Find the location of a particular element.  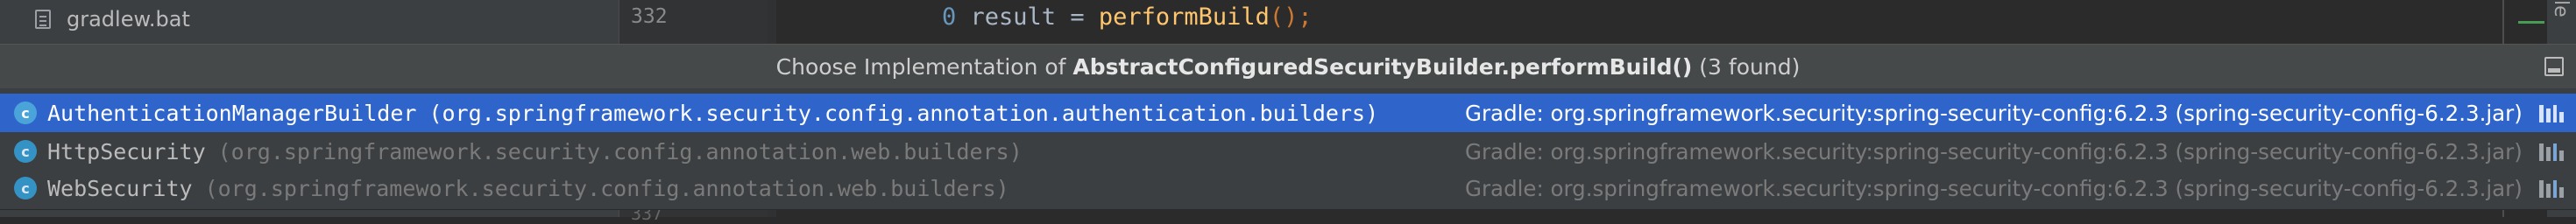

right-tool-strip-label: le is located at coordinates (2561, 9).